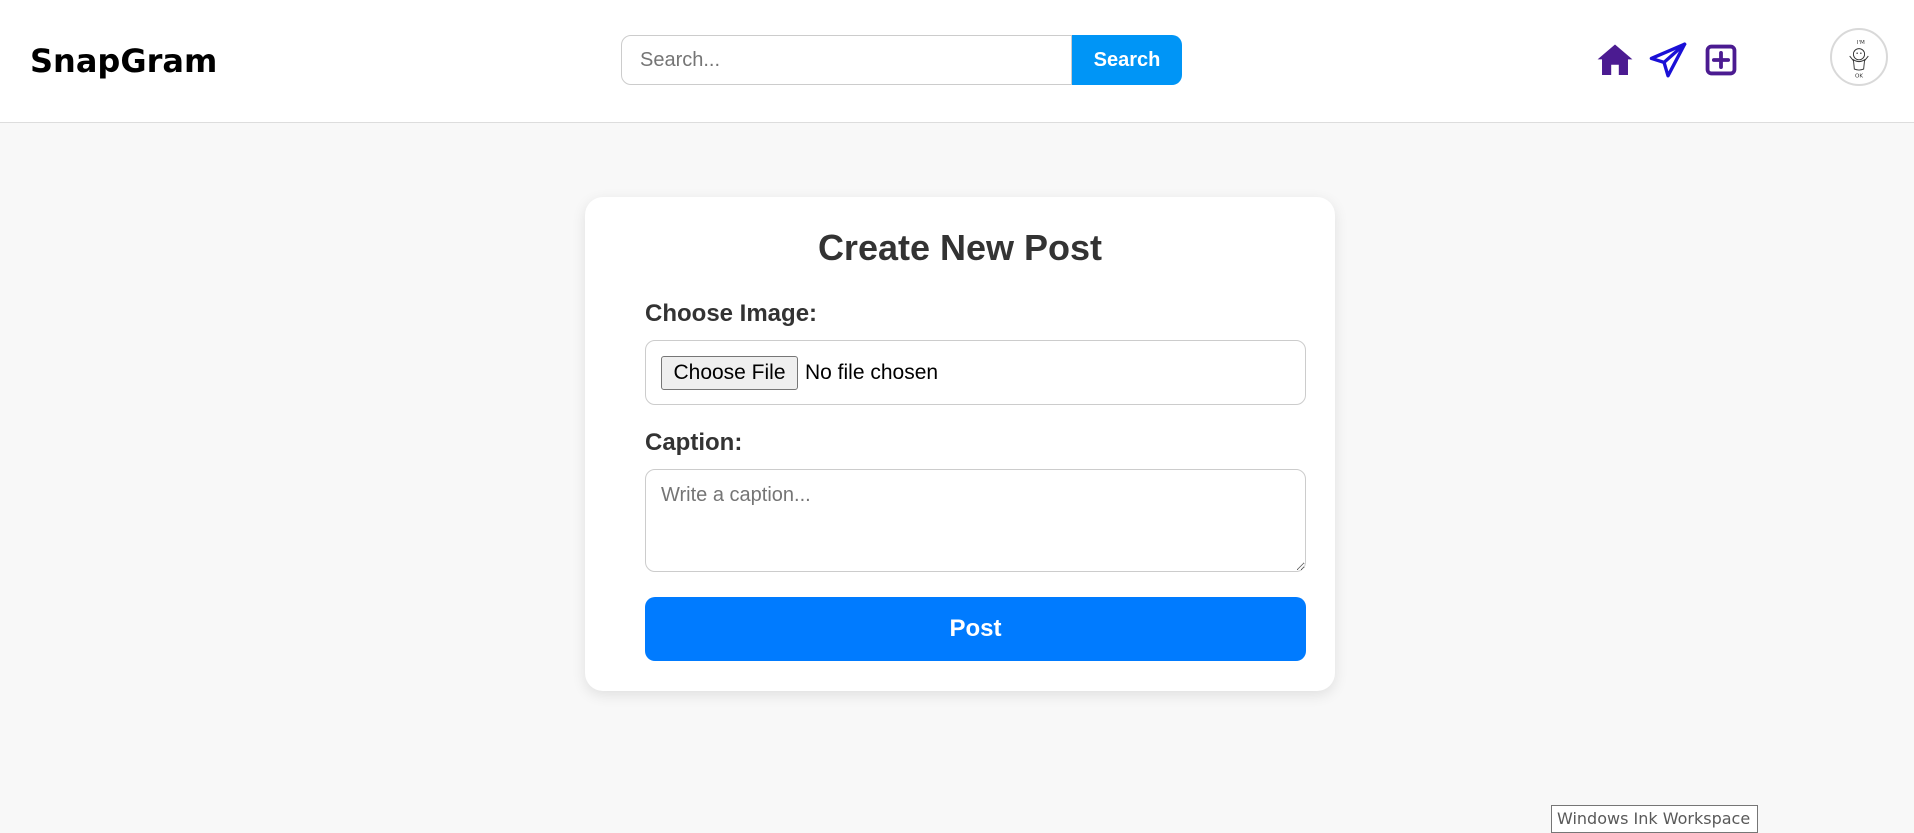  I want to click on search-input, so click(846, 60).